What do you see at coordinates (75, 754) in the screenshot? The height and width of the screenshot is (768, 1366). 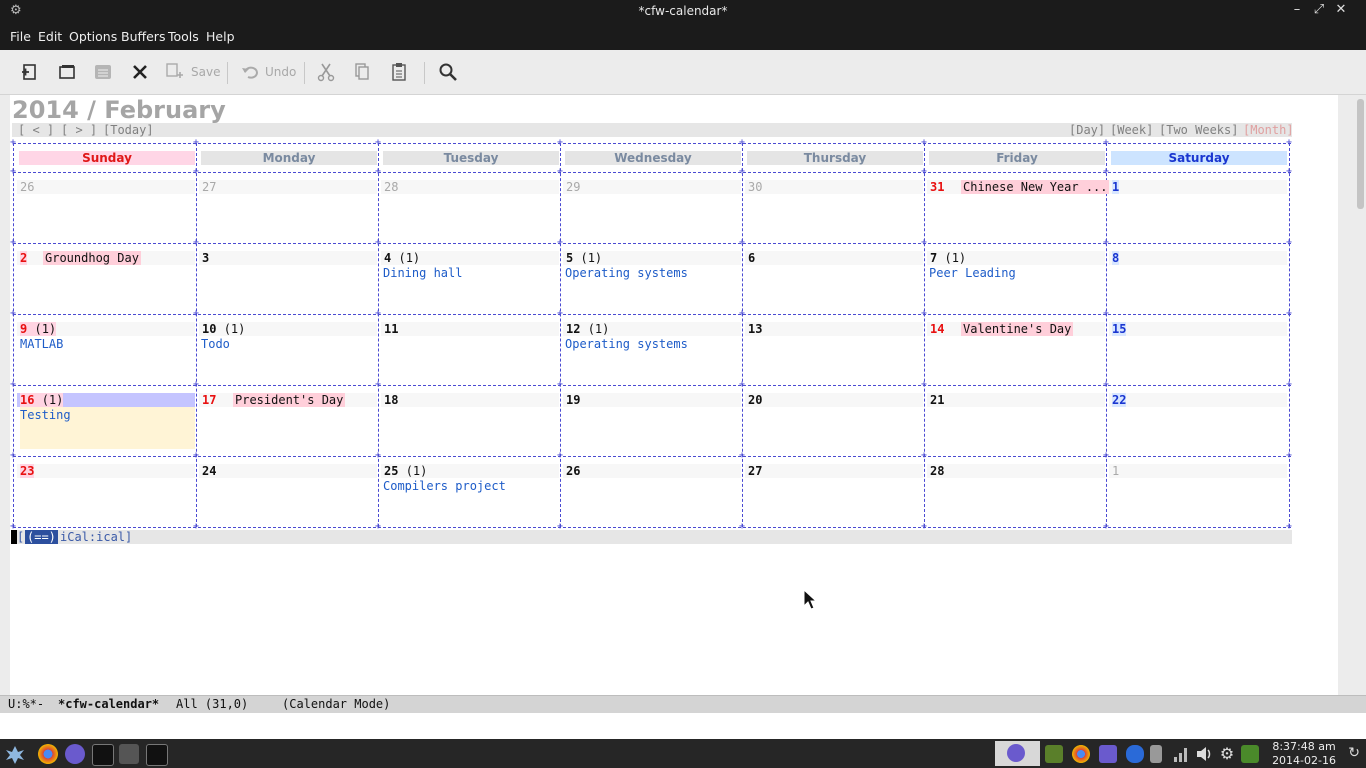 I see `emacs-icon` at bounding box center [75, 754].